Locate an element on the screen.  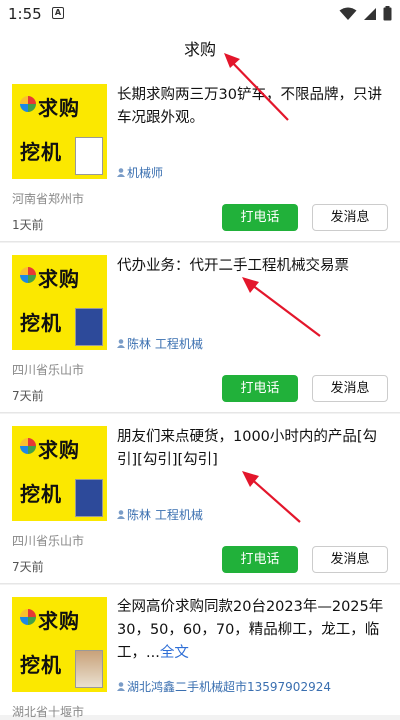
listing-author: 机械师 is located at coordinates (140, 172).